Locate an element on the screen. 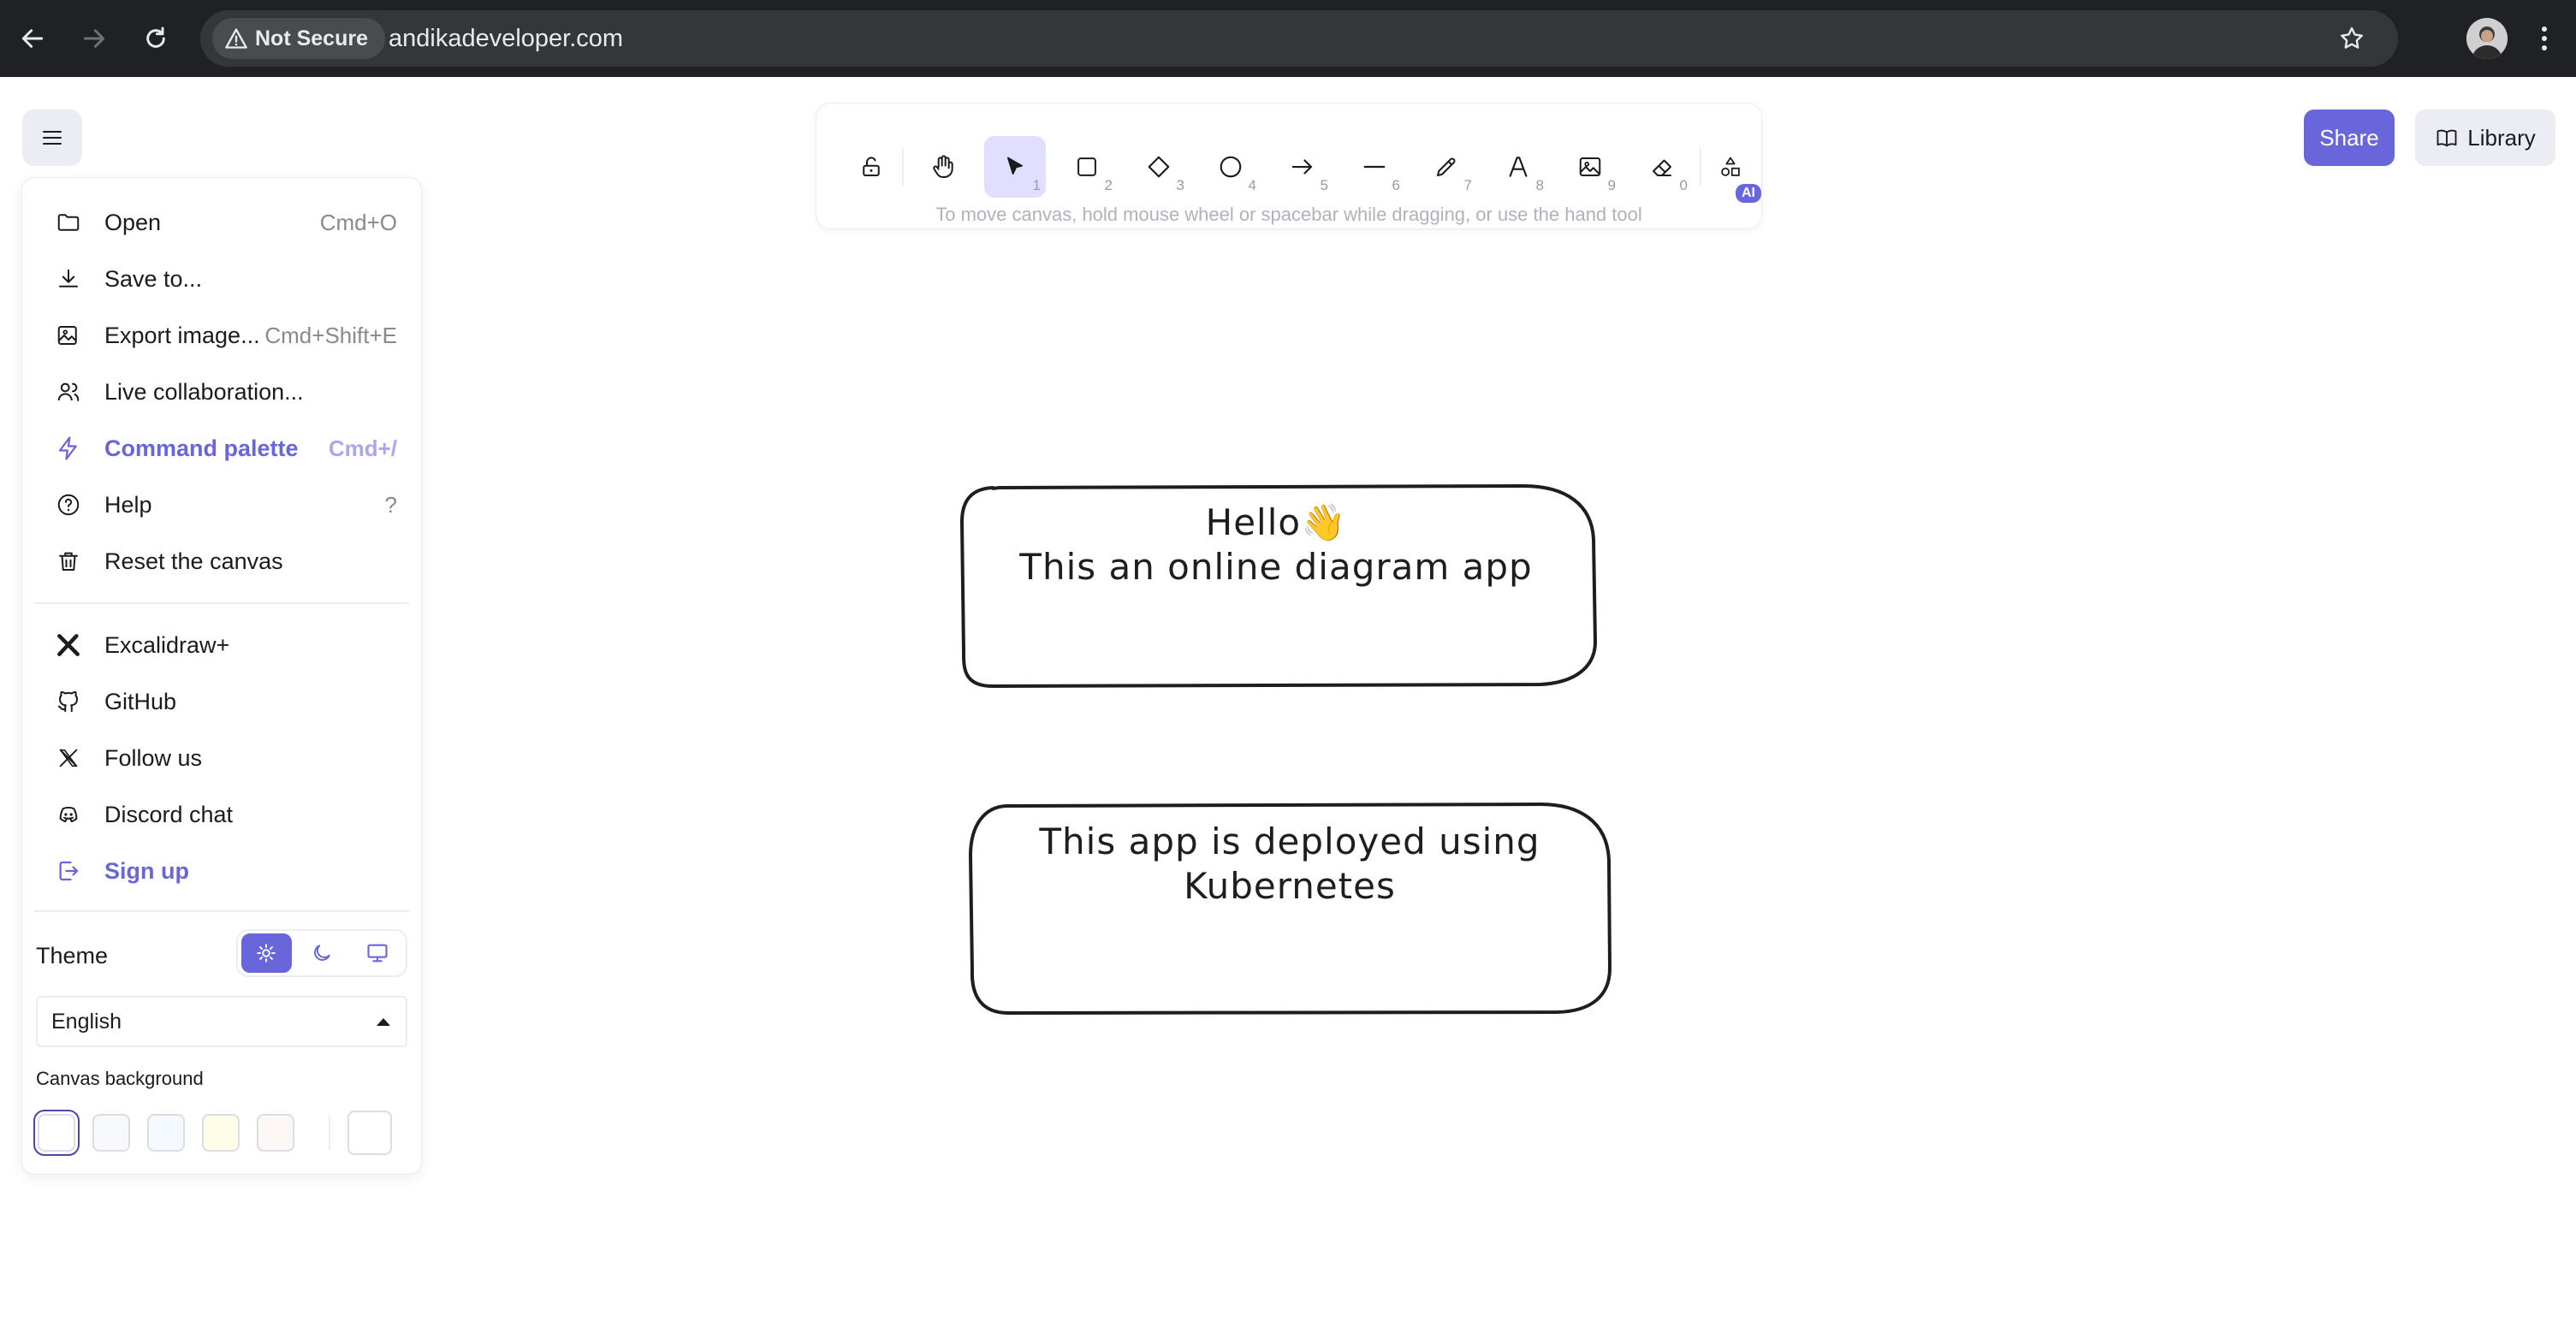  background-custom-color-button is located at coordinates (369, 1133).